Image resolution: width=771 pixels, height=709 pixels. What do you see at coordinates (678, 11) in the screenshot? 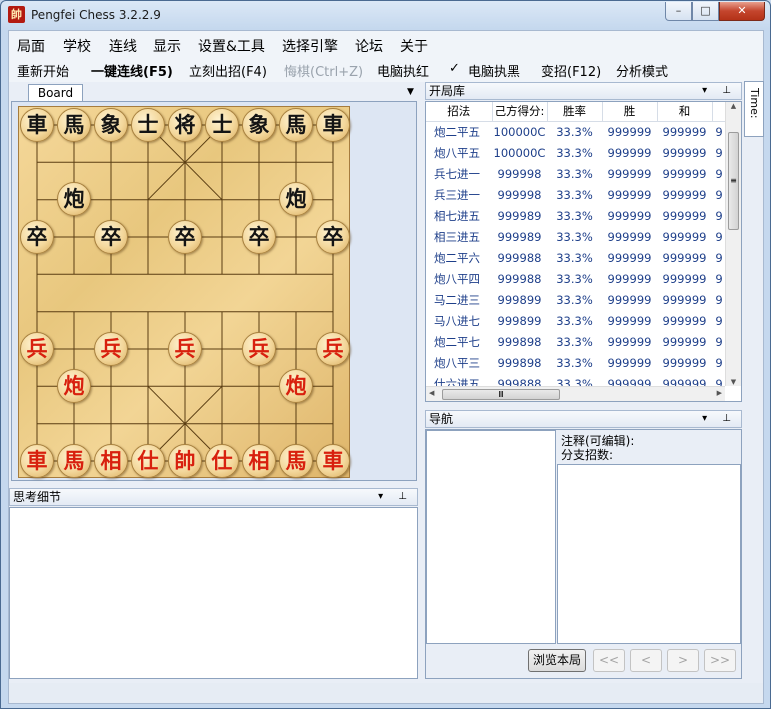
I see `minimize-button: –` at bounding box center [678, 11].